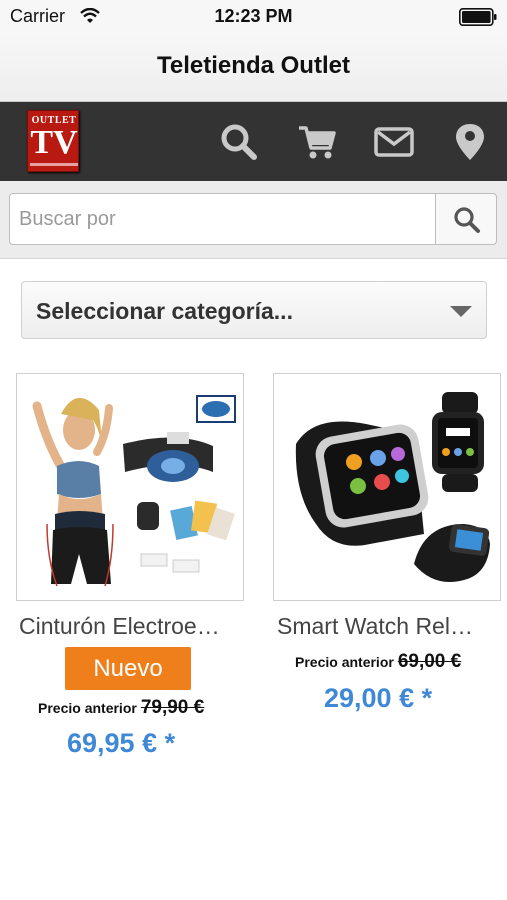 This screenshot has height=900, width=507. I want to click on previous-price-value: 79,90 €, so click(172, 707).